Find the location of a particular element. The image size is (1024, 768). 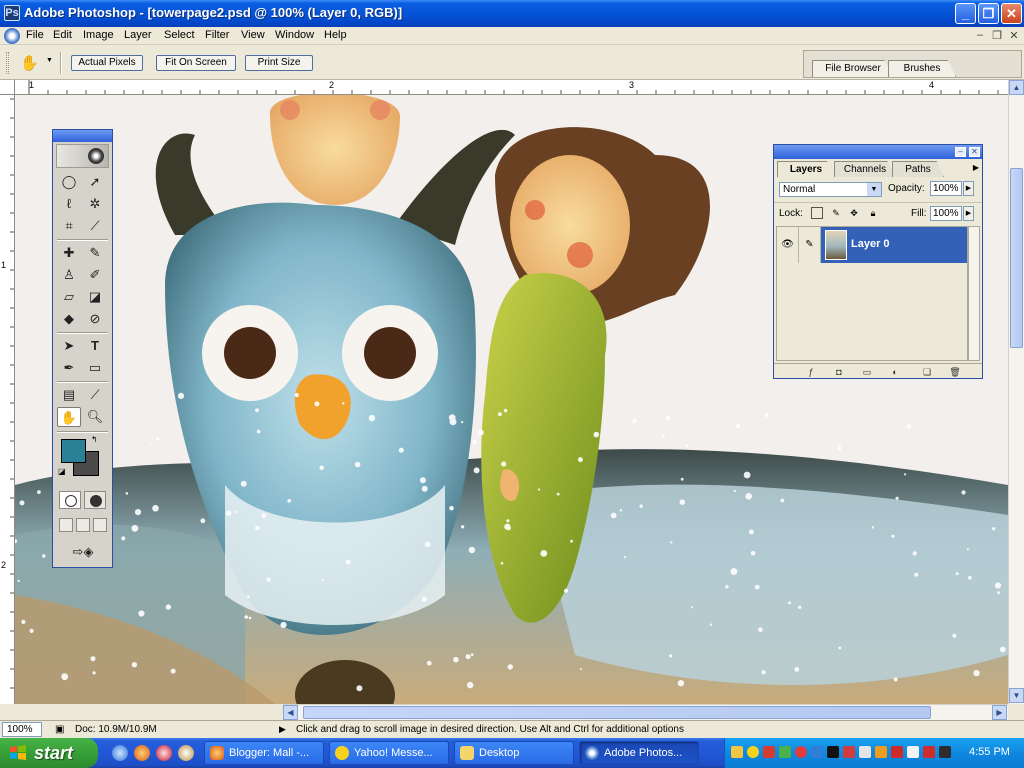

zoom-tool-icon: 🔍︎ is located at coordinates (95, 417).